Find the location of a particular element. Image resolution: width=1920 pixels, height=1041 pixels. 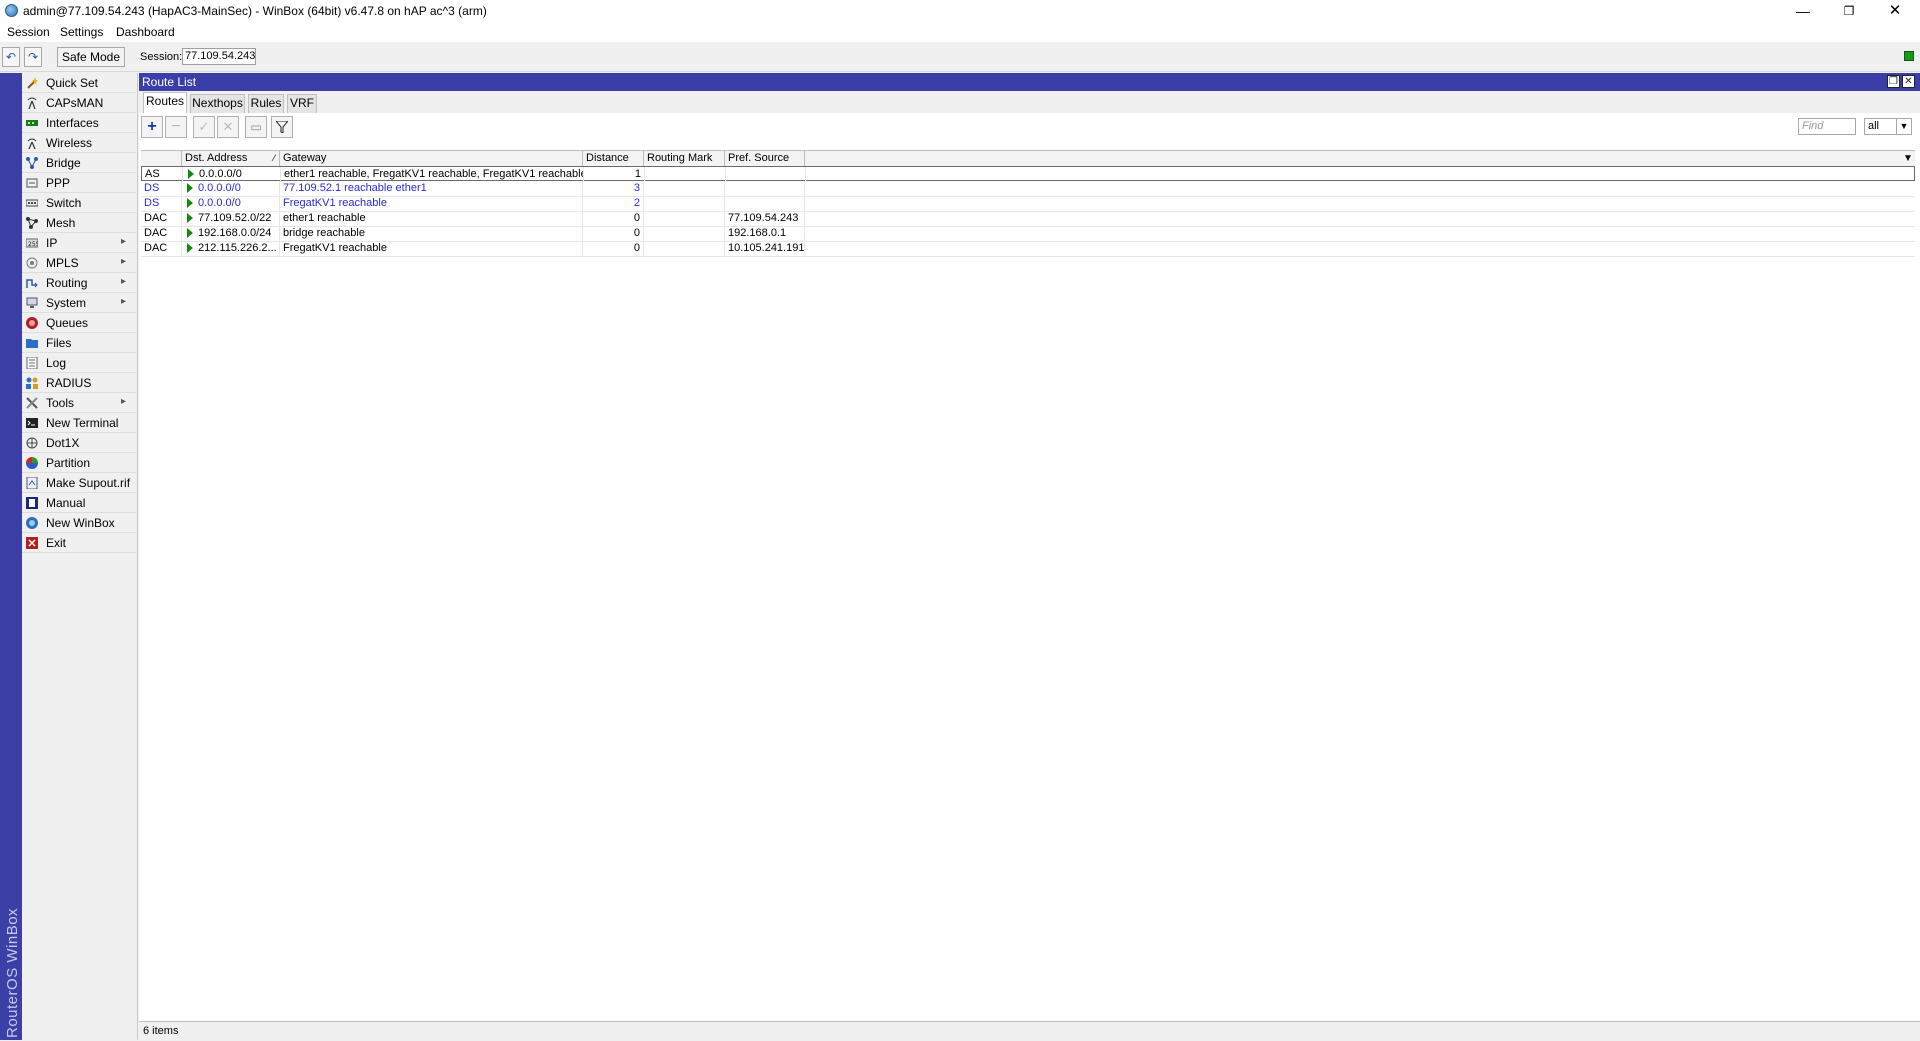

cell-gateway: 77.109.52.1 reachable ether1 is located at coordinates (431, 188).